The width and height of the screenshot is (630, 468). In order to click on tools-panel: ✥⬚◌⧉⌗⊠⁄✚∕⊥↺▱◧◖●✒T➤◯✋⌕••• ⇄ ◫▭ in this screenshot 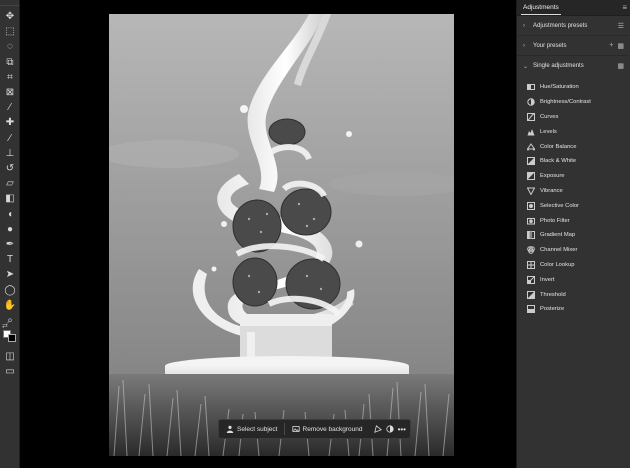, I will do `click(10, 234)`.